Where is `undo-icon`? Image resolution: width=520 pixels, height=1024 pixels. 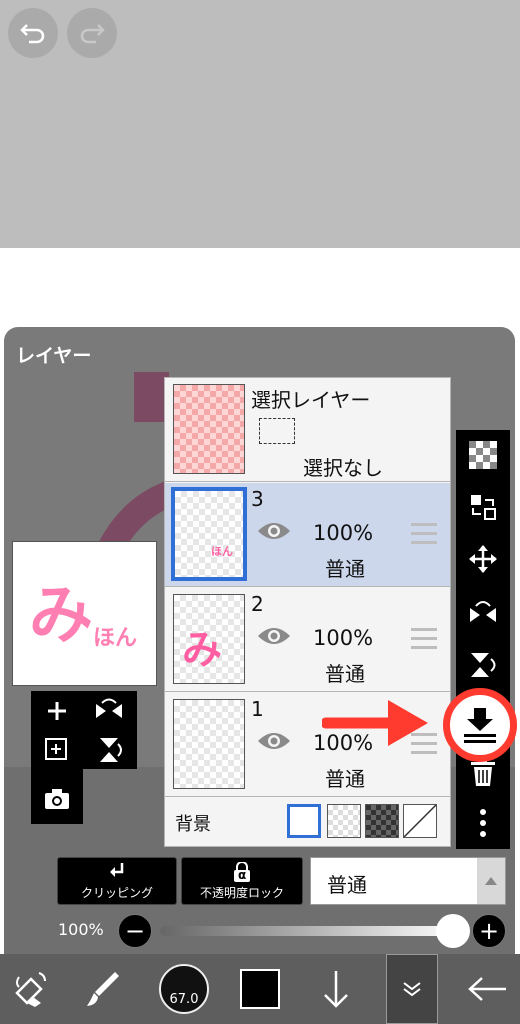
undo-icon is located at coordinates (32, 34).